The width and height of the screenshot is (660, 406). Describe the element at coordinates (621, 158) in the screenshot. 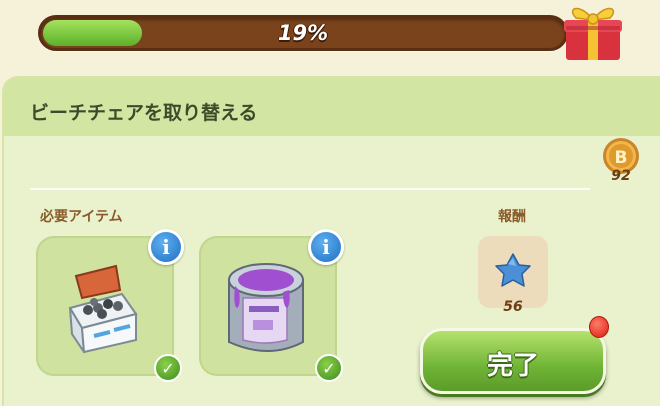

I see `svg-text: B` at that location.